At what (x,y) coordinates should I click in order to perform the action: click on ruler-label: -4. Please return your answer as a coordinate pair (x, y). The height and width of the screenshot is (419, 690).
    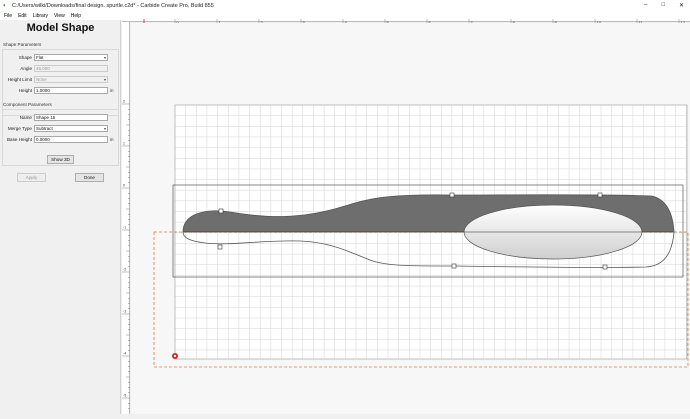
    Looking at the image, I should click on (124, 354).